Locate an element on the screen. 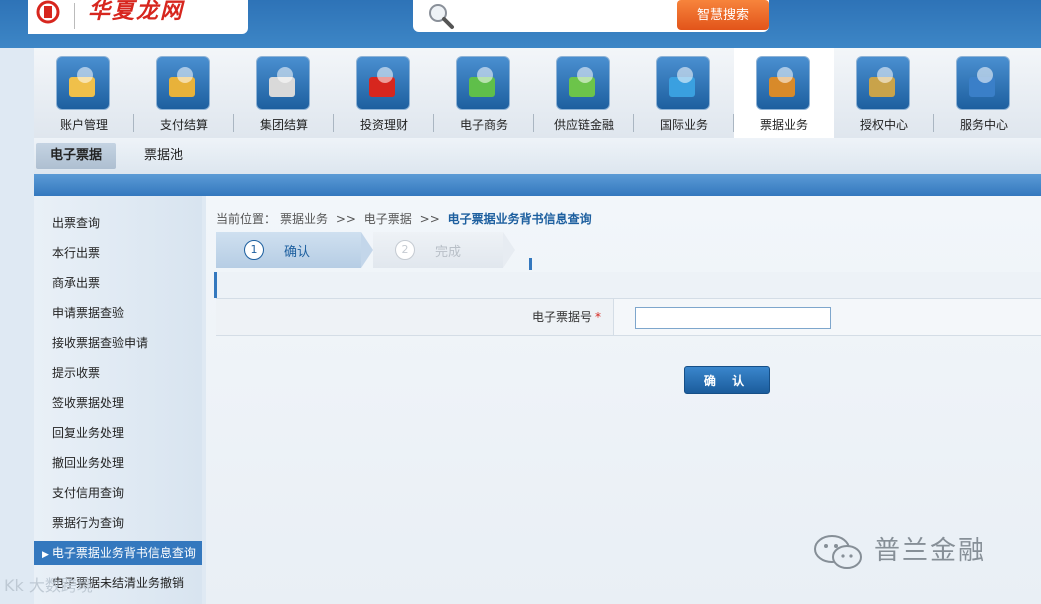 The image size is (1041, 604). step-indicator: 1 确认 2 完成 is located at coordinates (371, 250).